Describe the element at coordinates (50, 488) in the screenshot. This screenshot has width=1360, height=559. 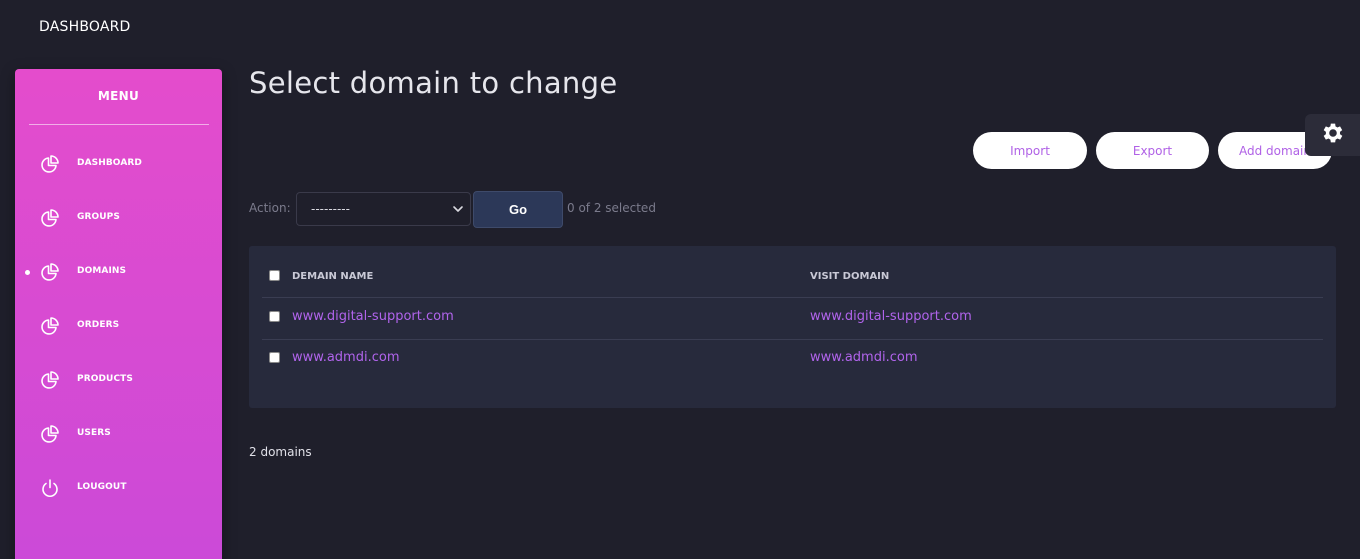
I see `power-icon` at that location.